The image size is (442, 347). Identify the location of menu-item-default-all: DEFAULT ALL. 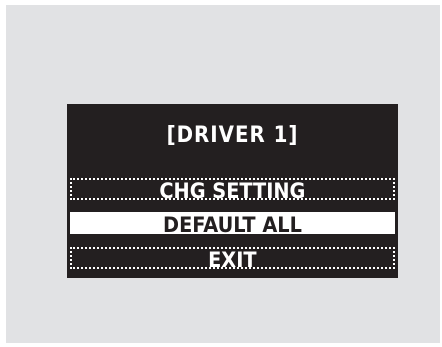
(232, 224).